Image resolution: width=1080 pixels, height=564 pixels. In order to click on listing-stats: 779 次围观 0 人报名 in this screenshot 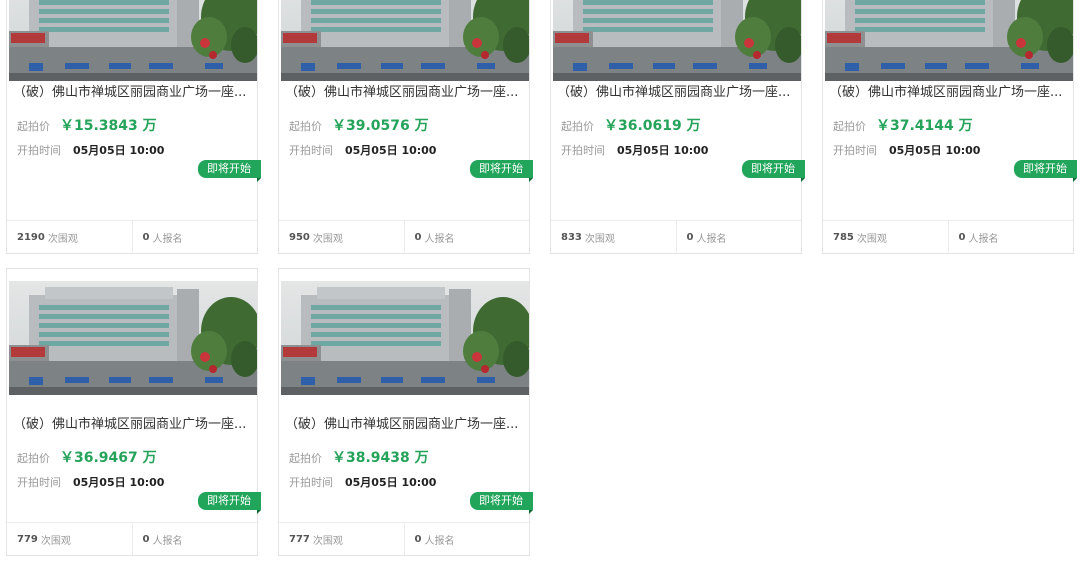, I will do `click(132, 538)`.